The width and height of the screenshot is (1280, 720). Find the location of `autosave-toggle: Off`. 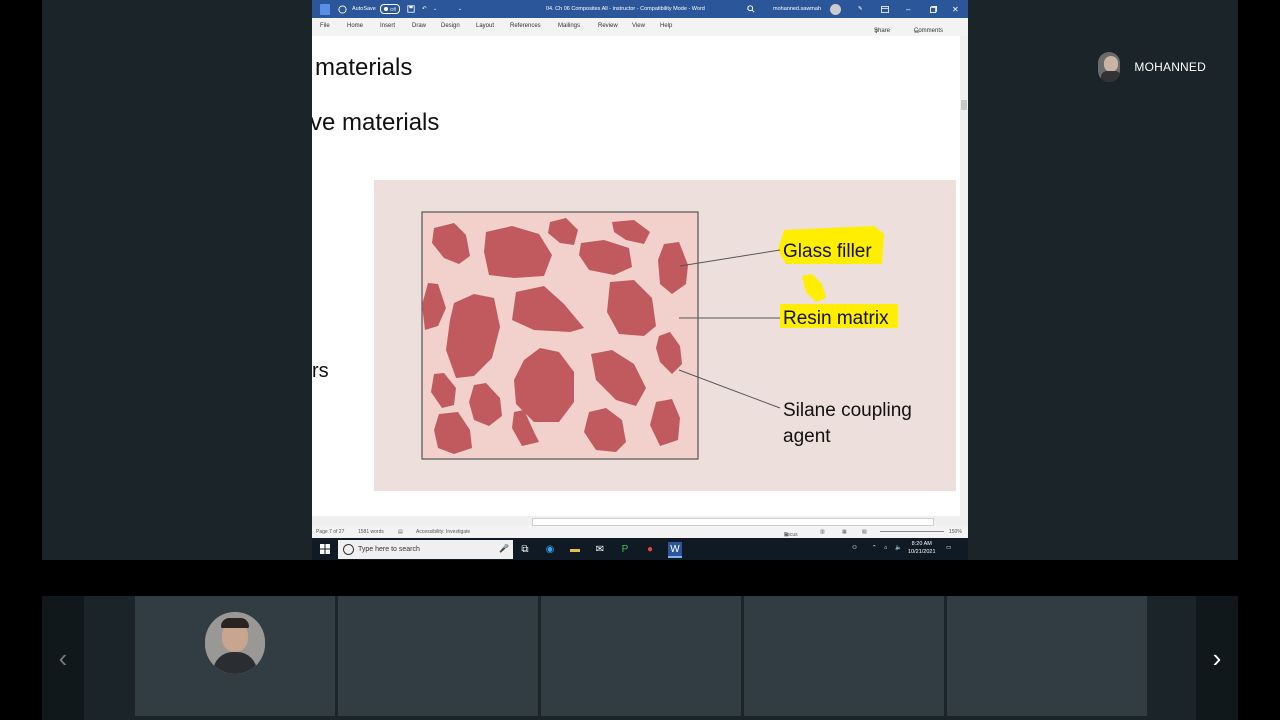

autosave-toggle: Off is located at coordinates (390, 9).